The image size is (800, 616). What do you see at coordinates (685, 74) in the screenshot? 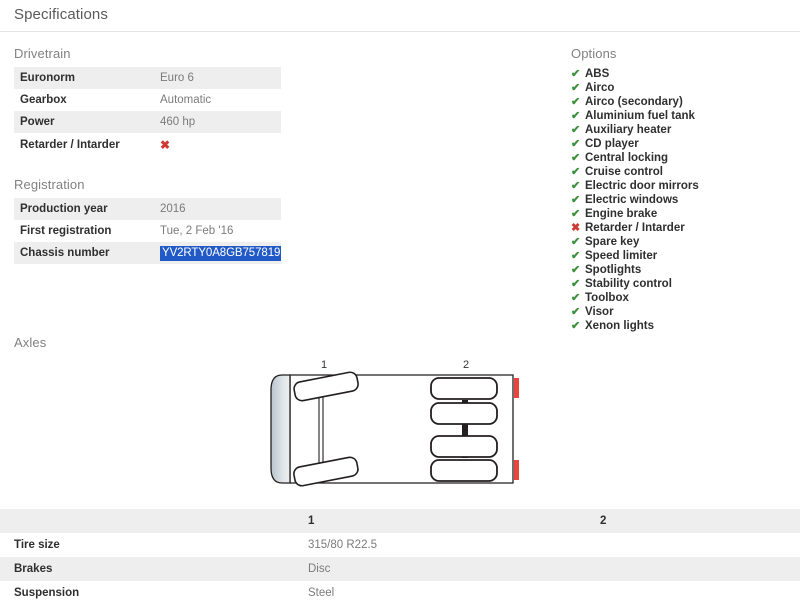
I see `list-item: ✔ ABS` at bounding box center [685, 74].